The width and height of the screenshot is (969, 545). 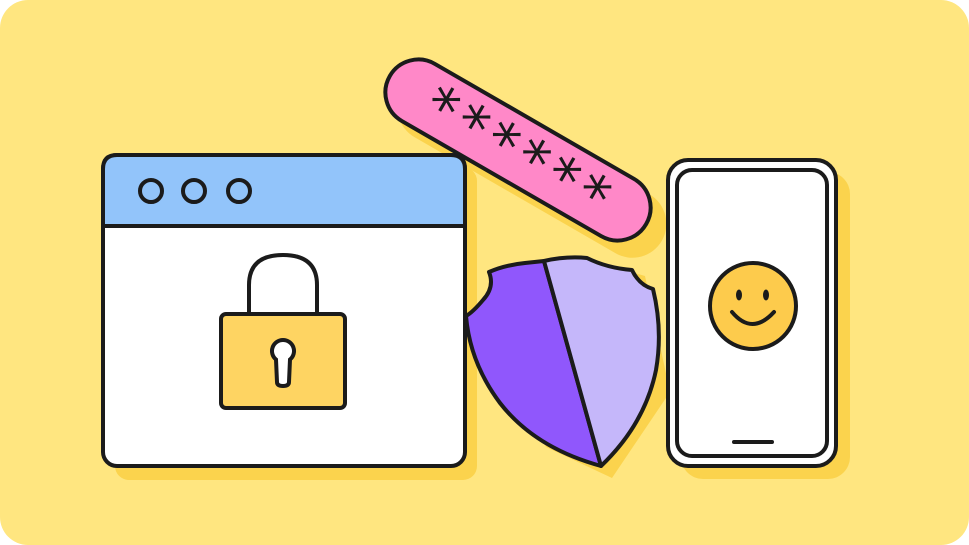 I want to click on shield-icon, so click(x=562, y=361).